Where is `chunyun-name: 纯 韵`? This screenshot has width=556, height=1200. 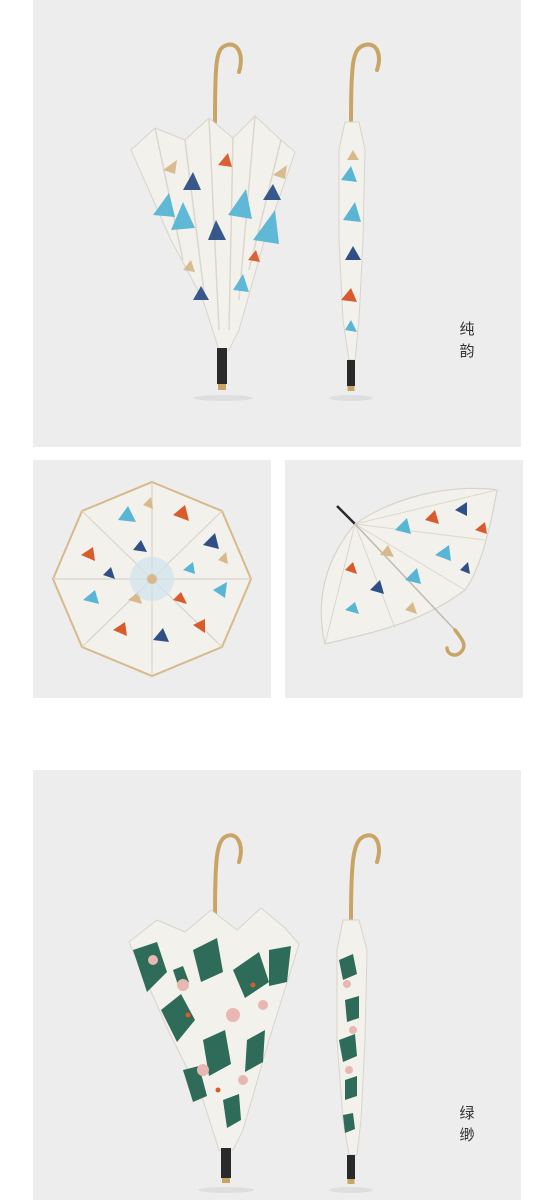 chunyun-name: 纯 韵 is located at coordinates (467, 340).